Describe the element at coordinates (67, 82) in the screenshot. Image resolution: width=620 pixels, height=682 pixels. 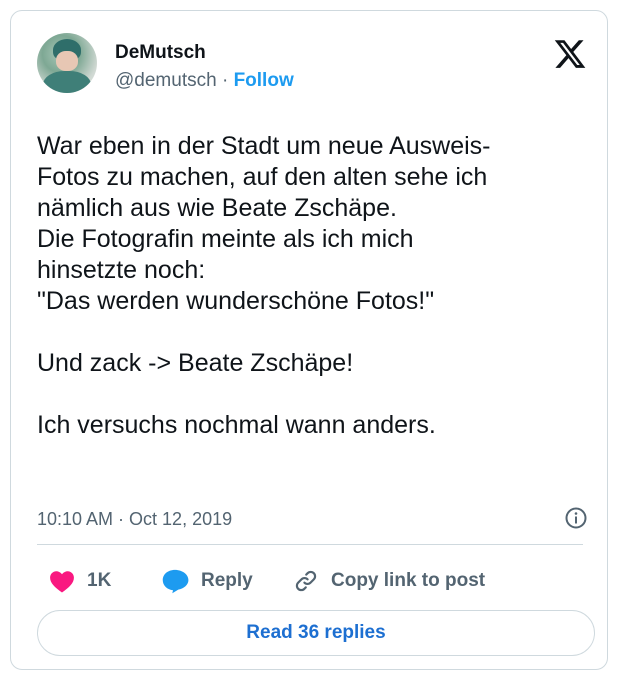
I see `avatar-body` at that location.